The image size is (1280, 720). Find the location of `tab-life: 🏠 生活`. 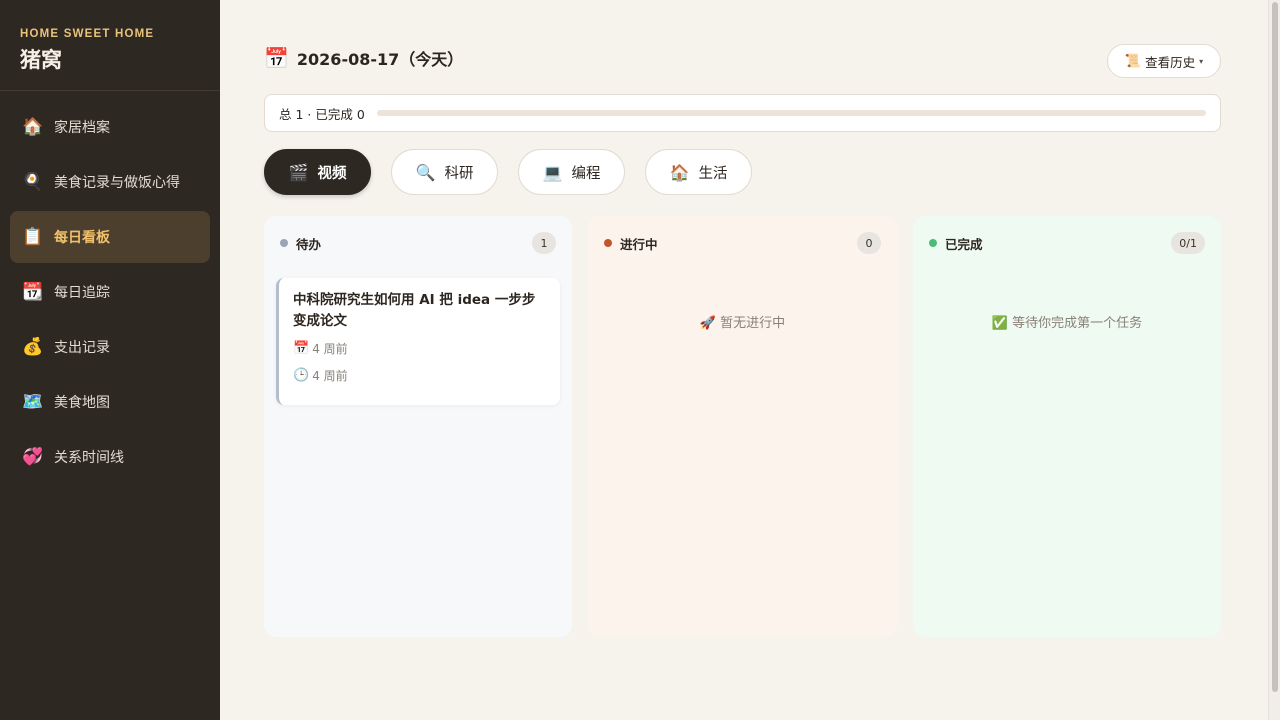

tab-life: 🏠 生活 is located at coordinates (698, 172).